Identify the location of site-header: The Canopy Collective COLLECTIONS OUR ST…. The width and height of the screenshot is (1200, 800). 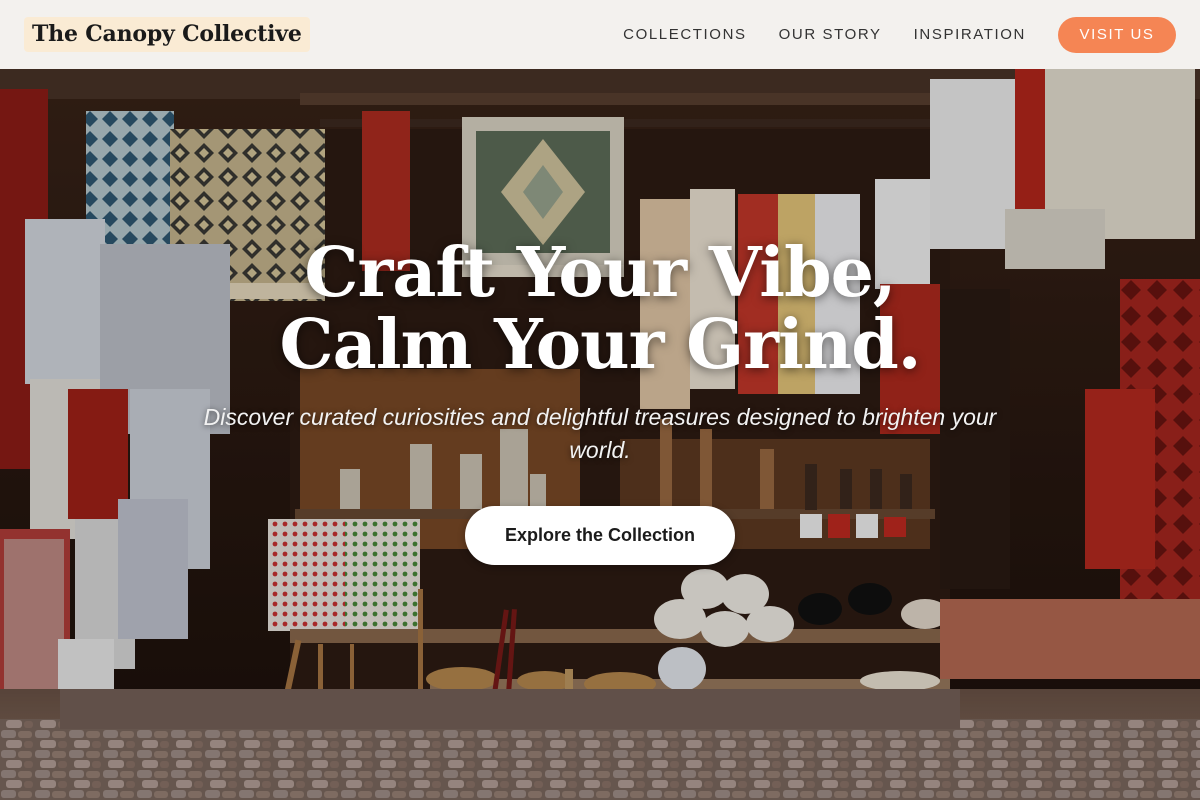
(600, 34).